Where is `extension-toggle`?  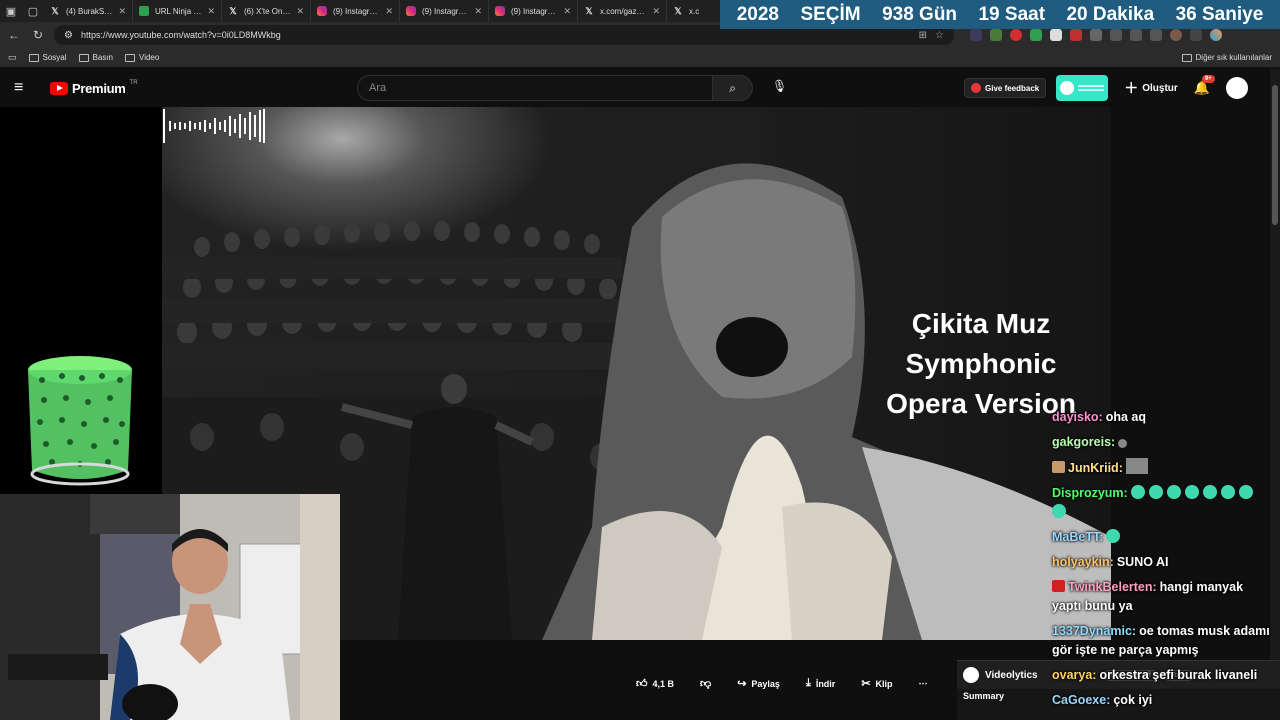
extension-toggle is located at coordinates (1082, 88).